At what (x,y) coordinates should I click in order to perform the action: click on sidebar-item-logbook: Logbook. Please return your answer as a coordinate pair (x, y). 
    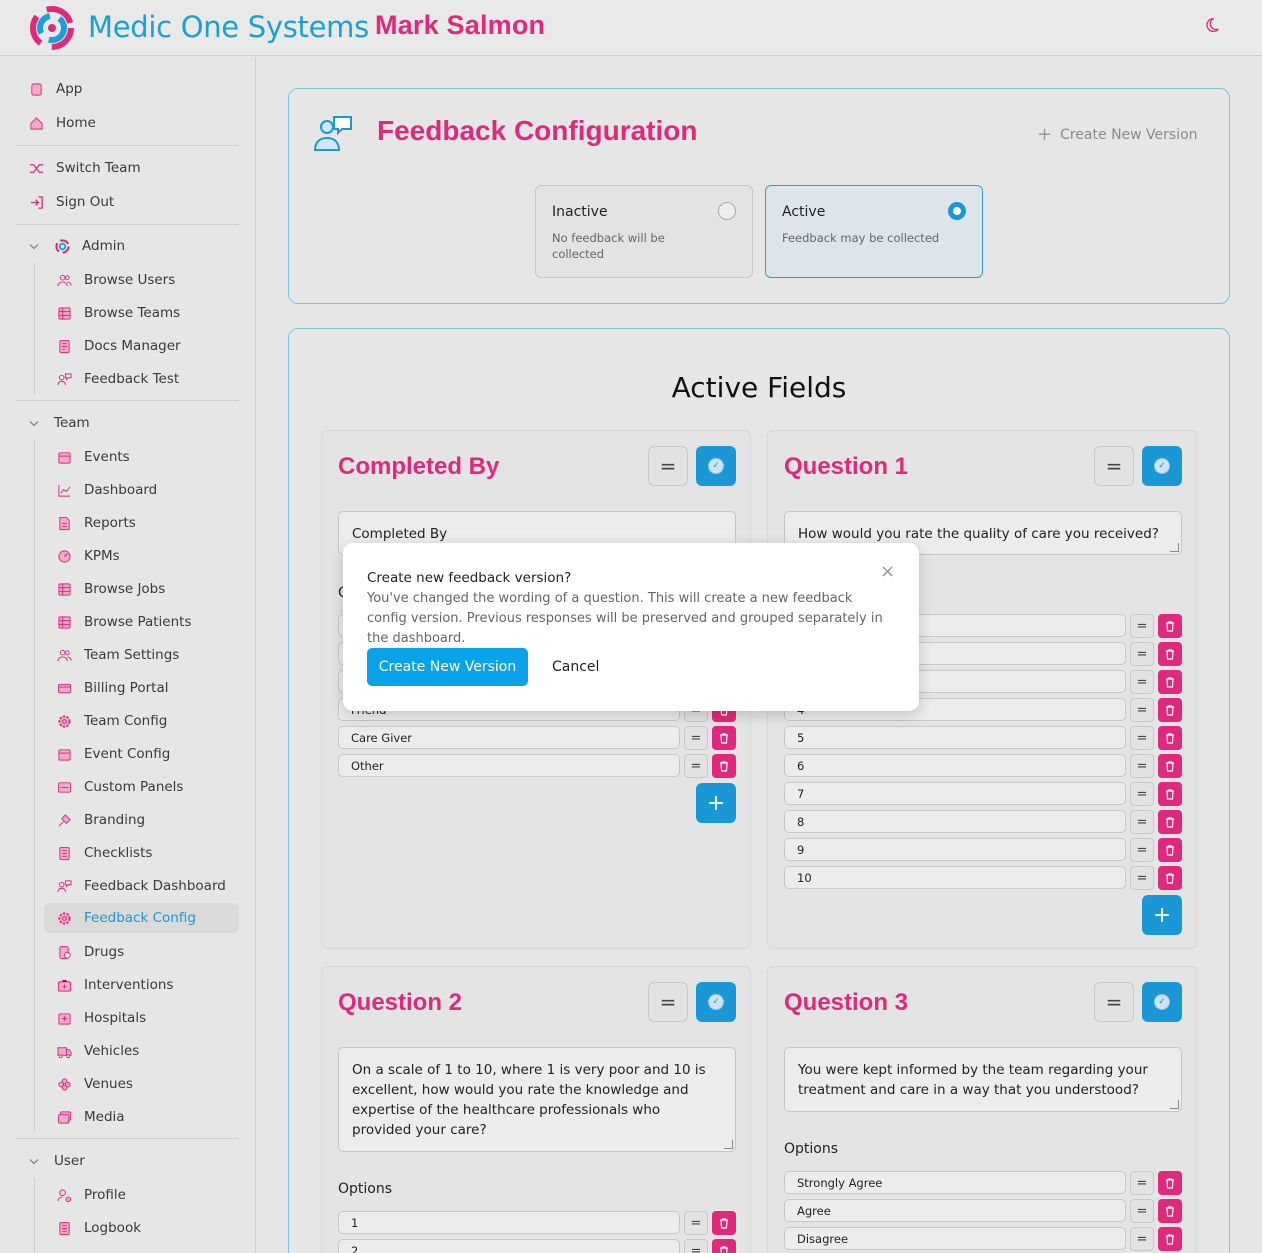
    Looking at the image, I should click on (98, 1228).